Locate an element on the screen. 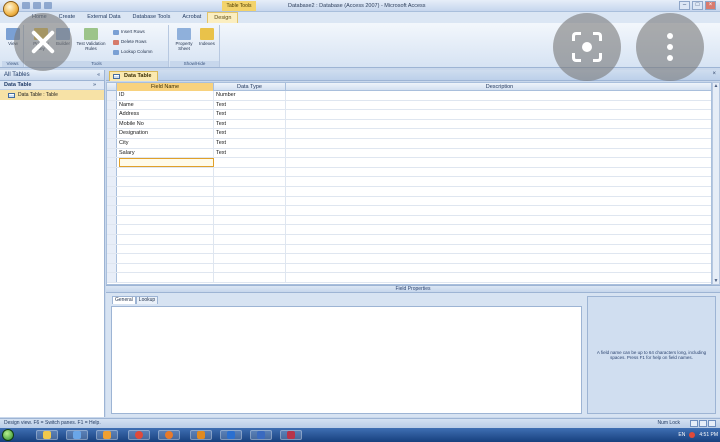 This screenshot has height=442, width=720. select-all-corner is located at coordinates (112, 87).